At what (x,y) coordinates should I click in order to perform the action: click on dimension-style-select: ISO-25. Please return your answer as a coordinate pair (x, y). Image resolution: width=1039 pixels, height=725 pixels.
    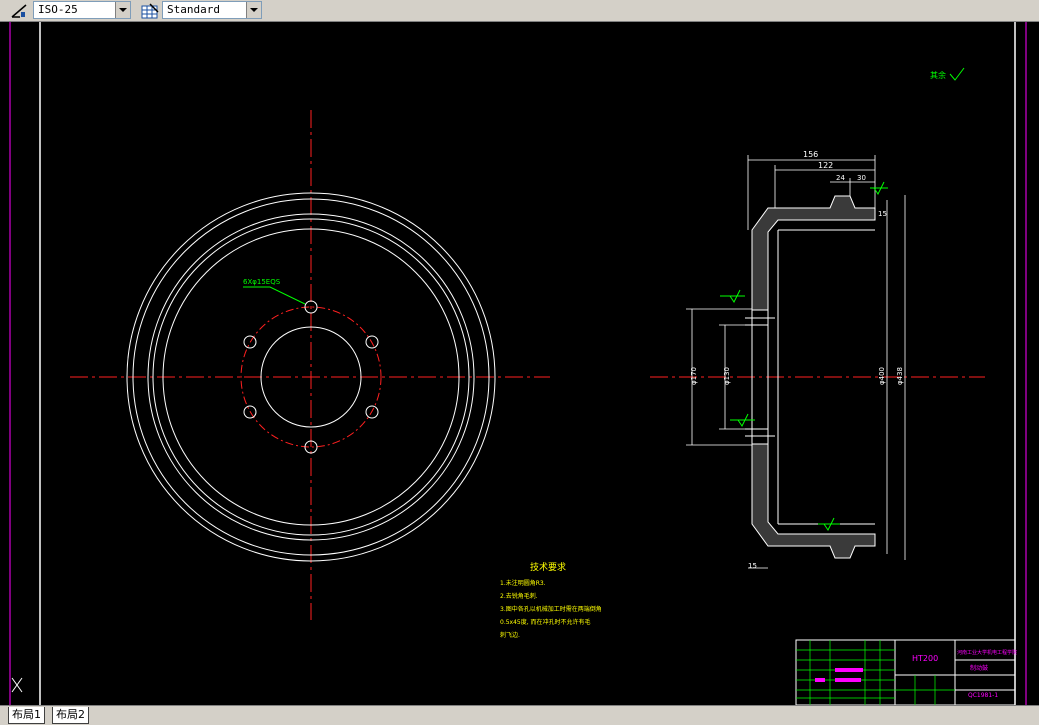
    Looking at the image, I should click on (82, 10).